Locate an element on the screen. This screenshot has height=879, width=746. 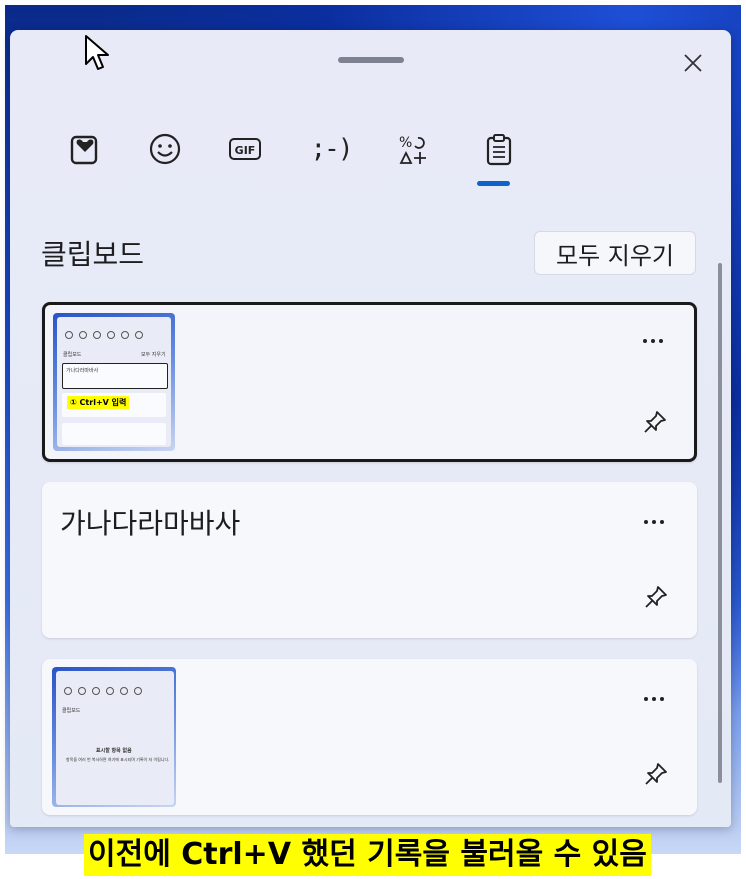
scrollbar is located at coordinates (720, 523).